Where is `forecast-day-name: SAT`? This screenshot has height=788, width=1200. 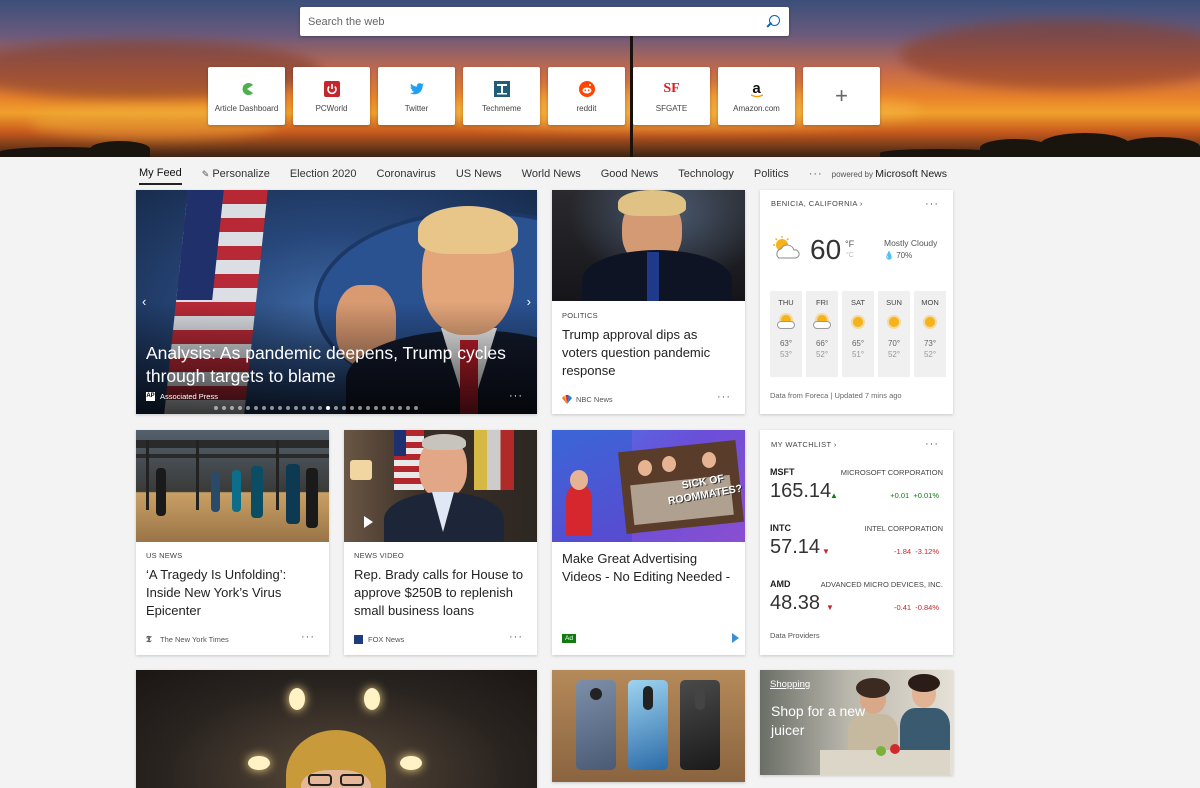
forecast-day-name: SAT is located at coordinates (858, 302).